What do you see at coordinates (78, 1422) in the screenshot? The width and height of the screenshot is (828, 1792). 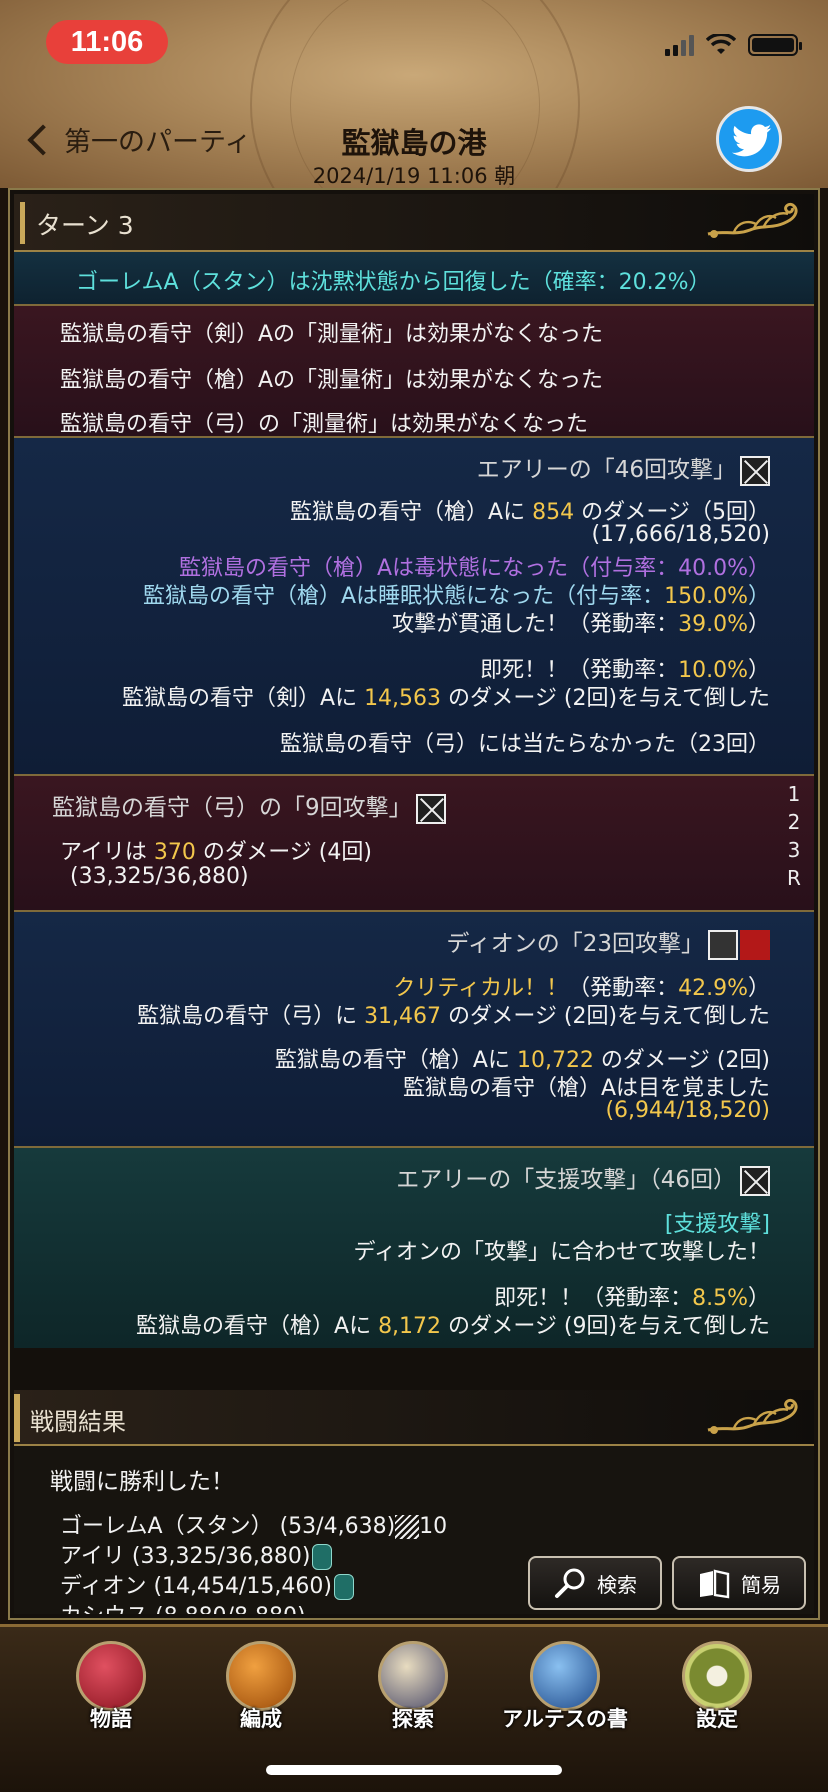 I see `result-label: 戦闘結果` at bounding box center [78, 1422].